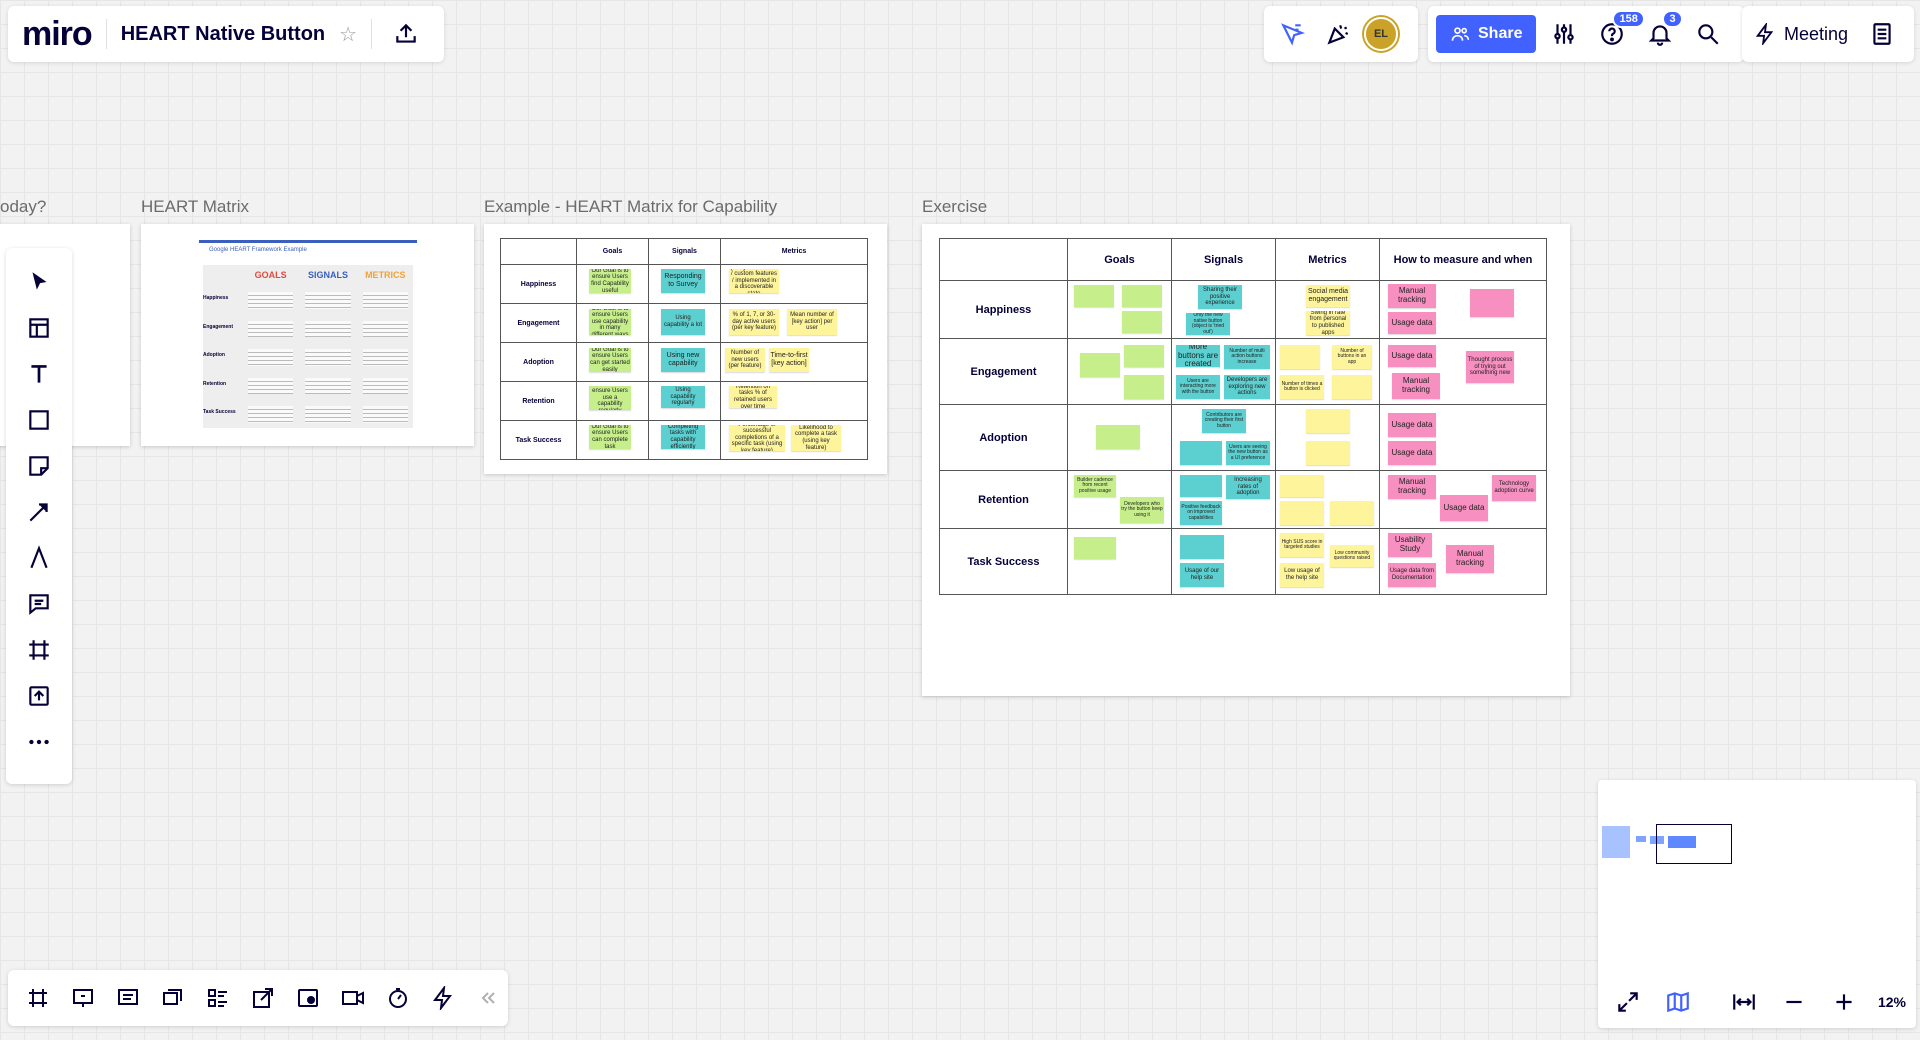 Image resolution: width=1920 pixels, height=1040 pixels. What do you see at coordinates (39, 558) in the screenshot?
I see `pen-tool-icon` at bounding box center [39, 558].